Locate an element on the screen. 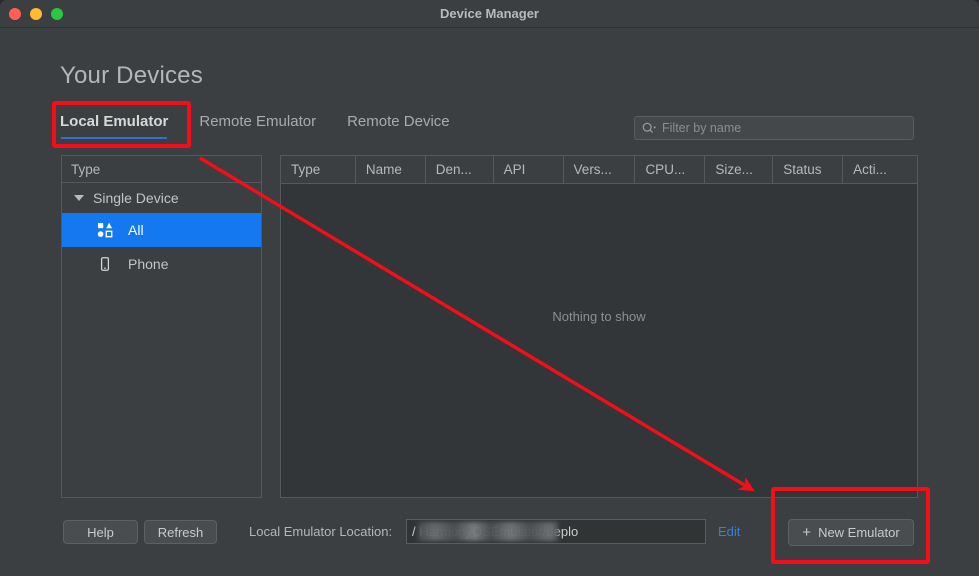 The width and height of the screenshot is (979, 576). tab-local-emulator: Local Emulator is located at coordinates (114, 126).